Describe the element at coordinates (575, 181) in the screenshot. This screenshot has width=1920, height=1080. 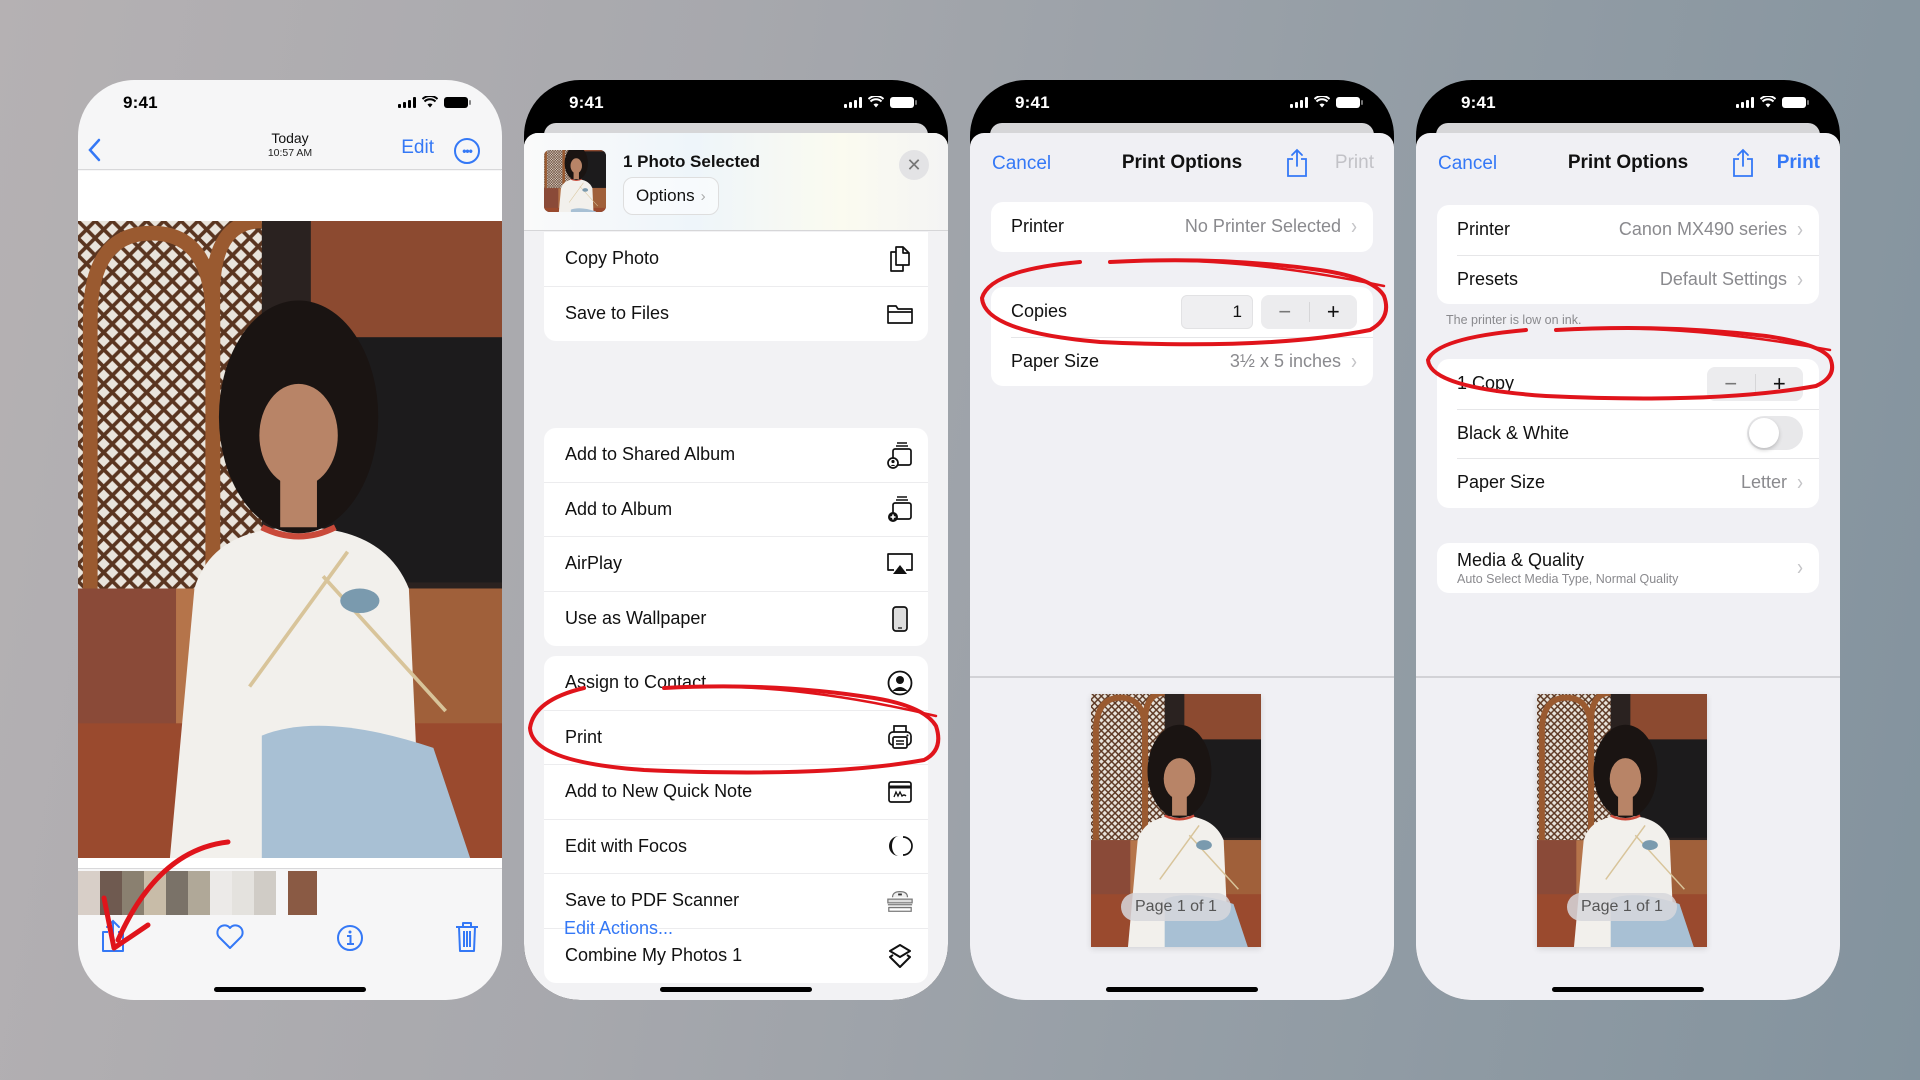
I see `photo-thumbnail` at that location.